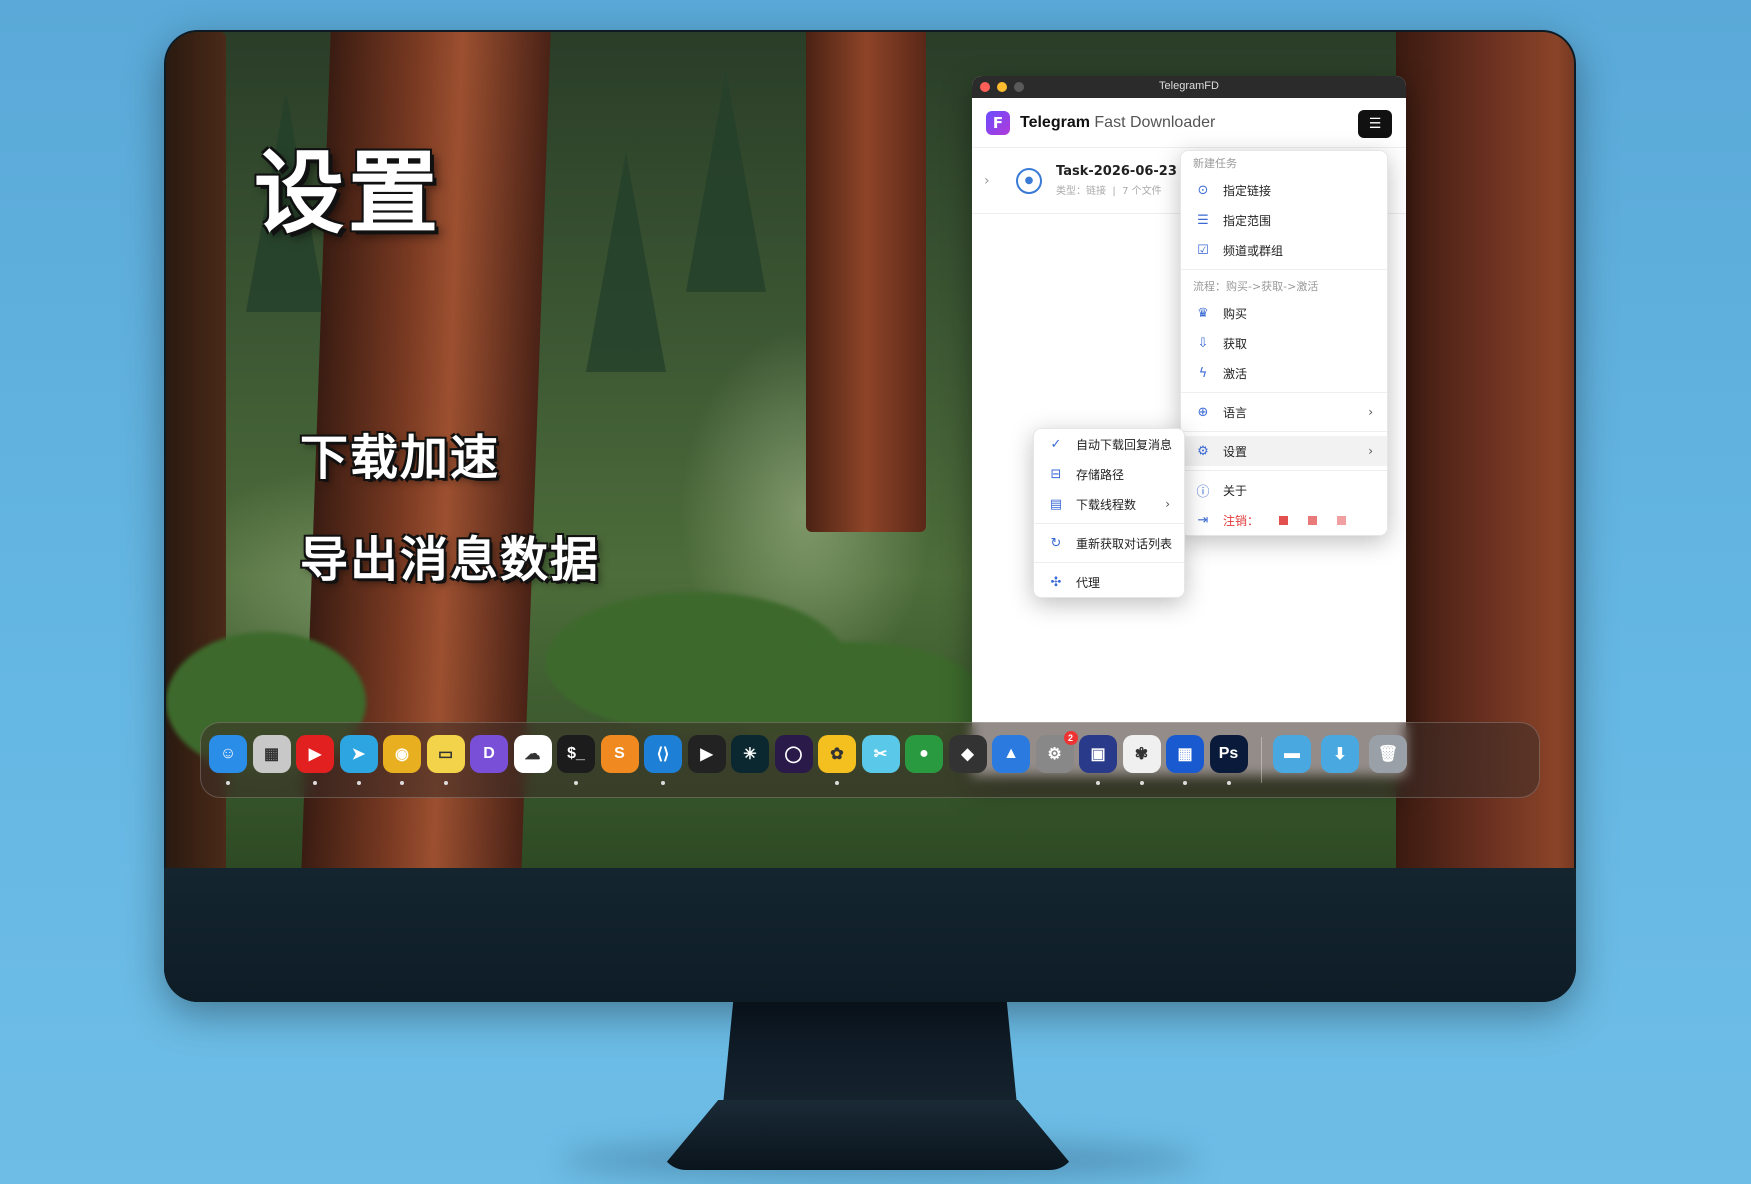 The height and width of the screenshot is (1184, 1751). I want to click on dock-d-app-icon: D, so click(489, 754).